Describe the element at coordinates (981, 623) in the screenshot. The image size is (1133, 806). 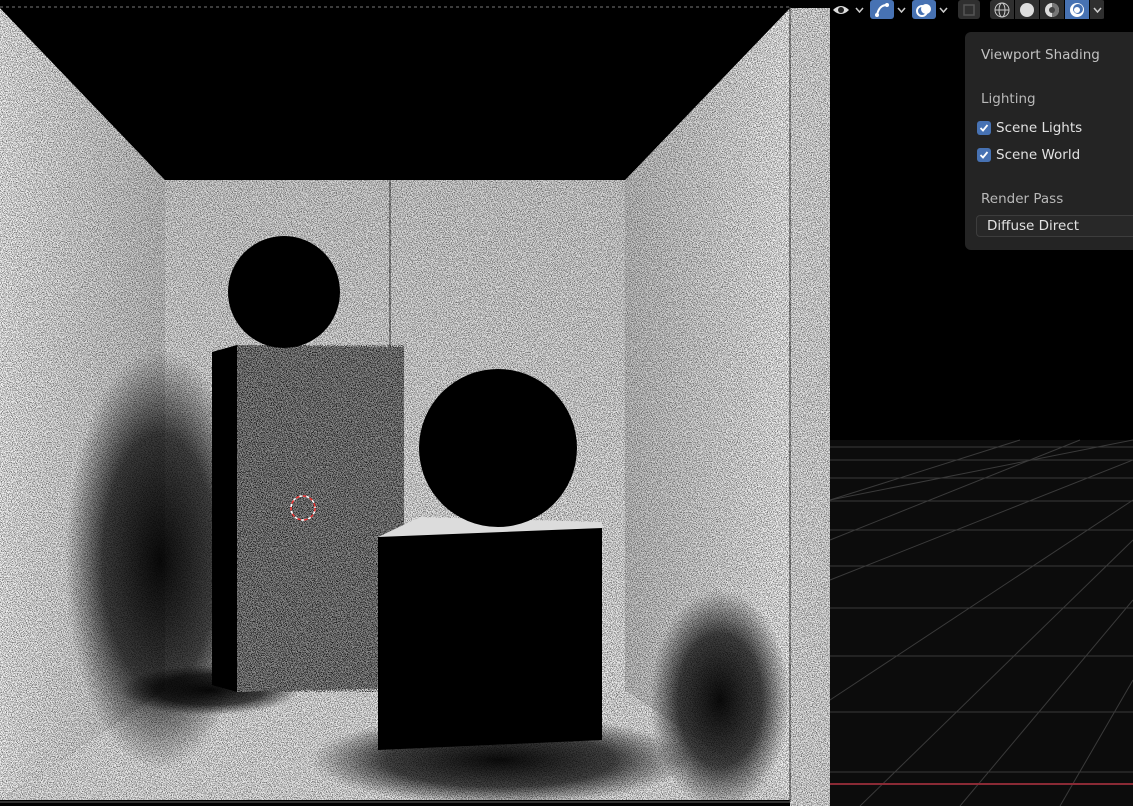
I see `grid-floor` at that location.